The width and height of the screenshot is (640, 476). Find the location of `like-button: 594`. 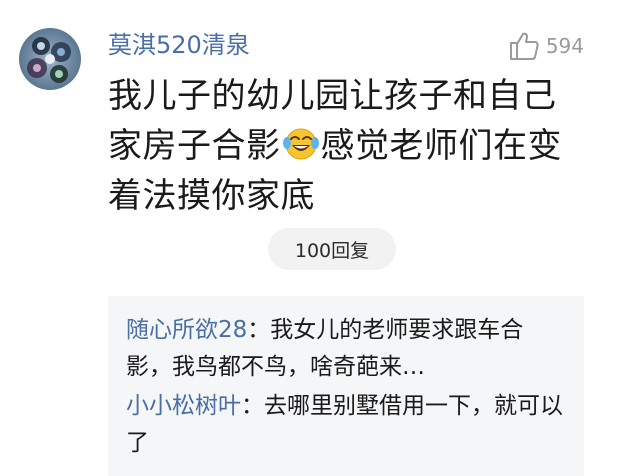

like-button: 594 is located at coordinates (546, 46).